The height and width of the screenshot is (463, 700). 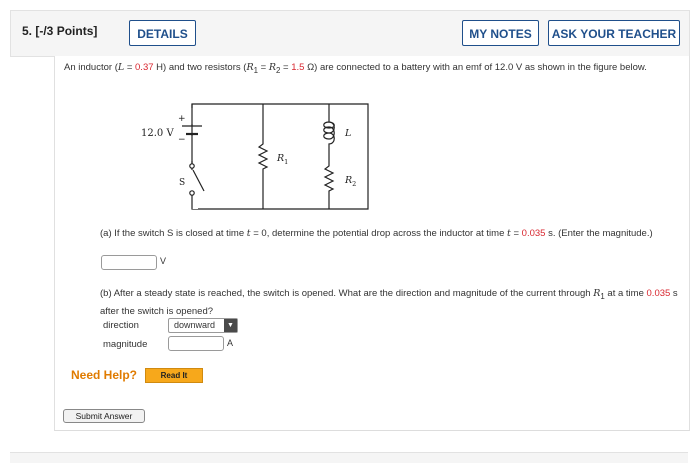 What do you see at coordinates (350, 181) in the screenshot?
I see `r2-label: R2` at bounding box center [350, 181].